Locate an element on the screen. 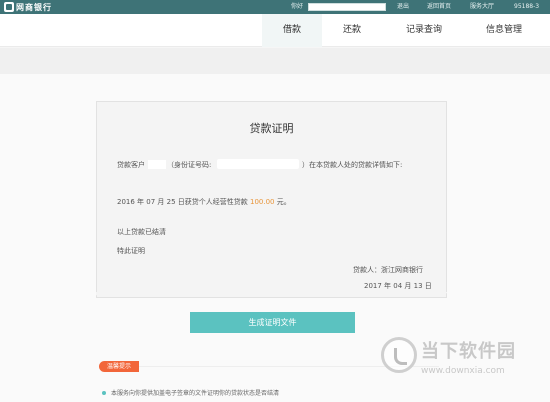 This screenshot has height=402, width=550. loan-amount: 100.00 is located at coordinates (262, 202).